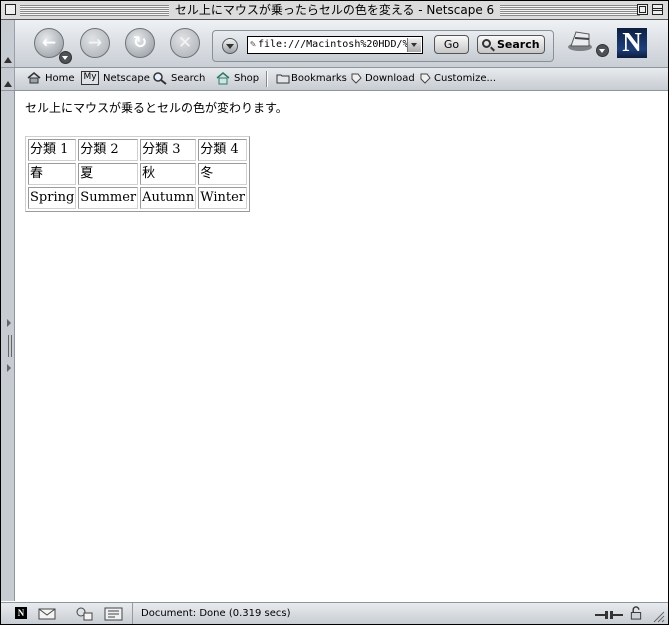  I want to click on search-label: Search, so click(188, 78).